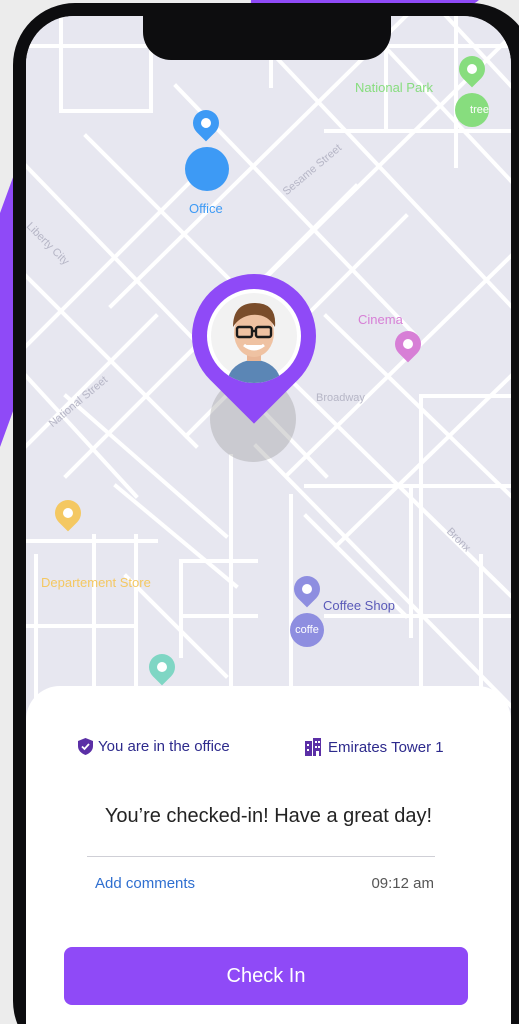 This screenshot has width=519, height=1024. What do you see at coordinates (206, 208) in the screenshot?
I see `place-label-office: Office` at bounding box center [206, 208].